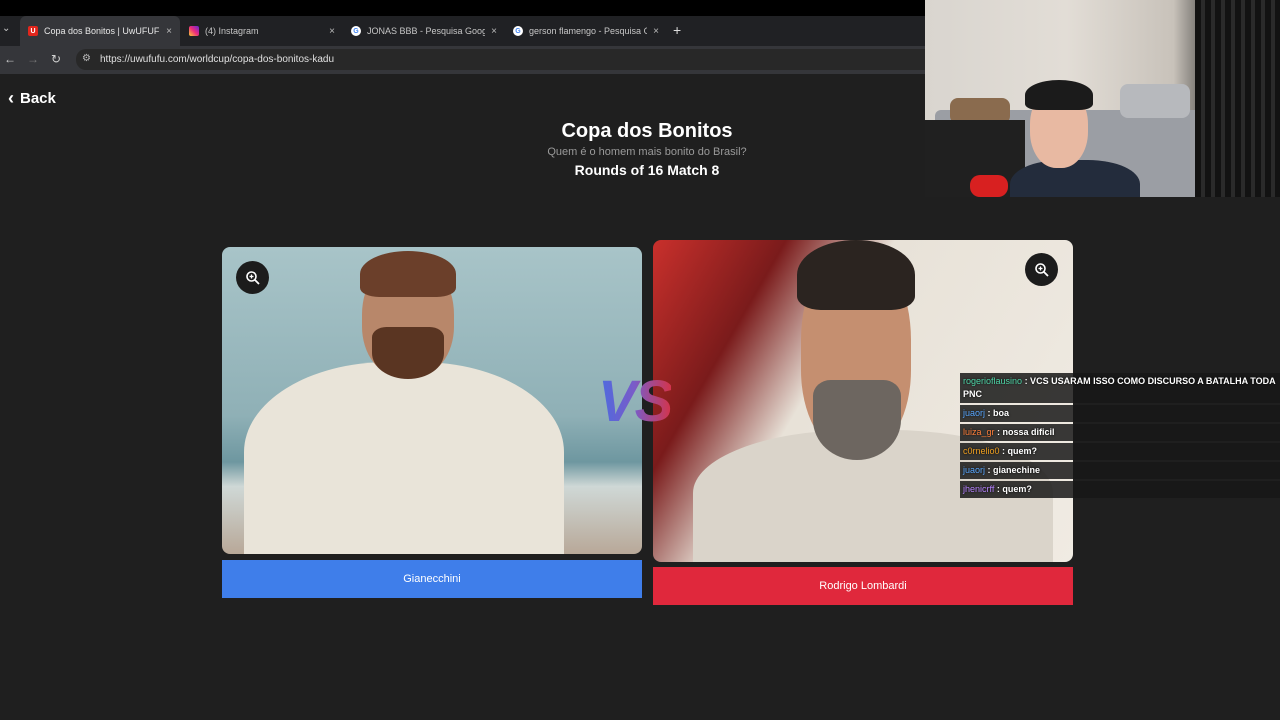  What do you see at coordinates (1075, 178) in the screenshot?
I see `webcam-streamer-body` at bounding box center [1075, 178].